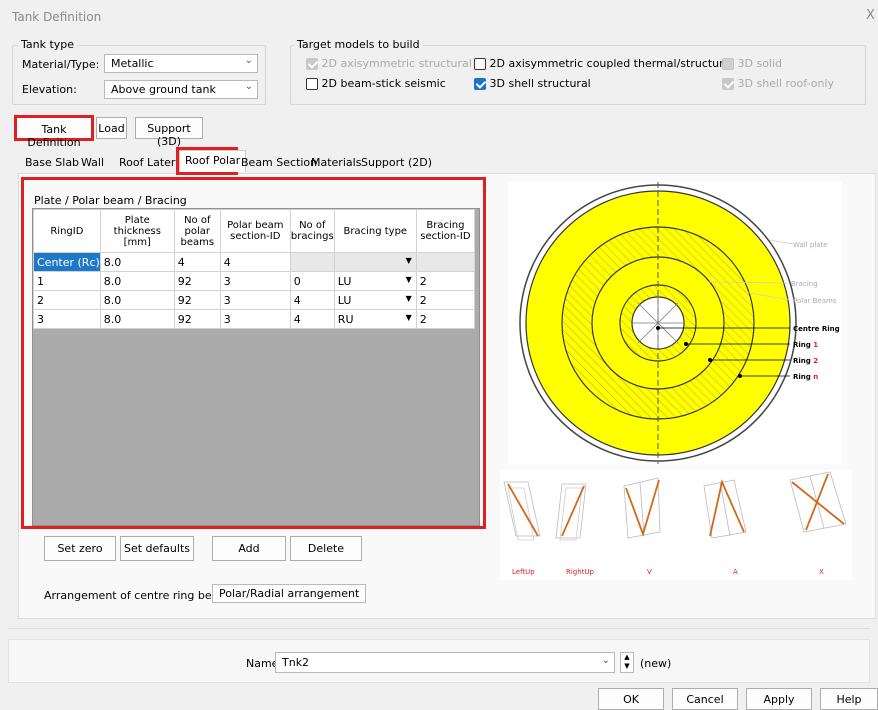 The image size is (878, 710). Describe the element at coordinates (375, 231) in the screenshot. I see `col-bracing-type: Bracing type` at that location.